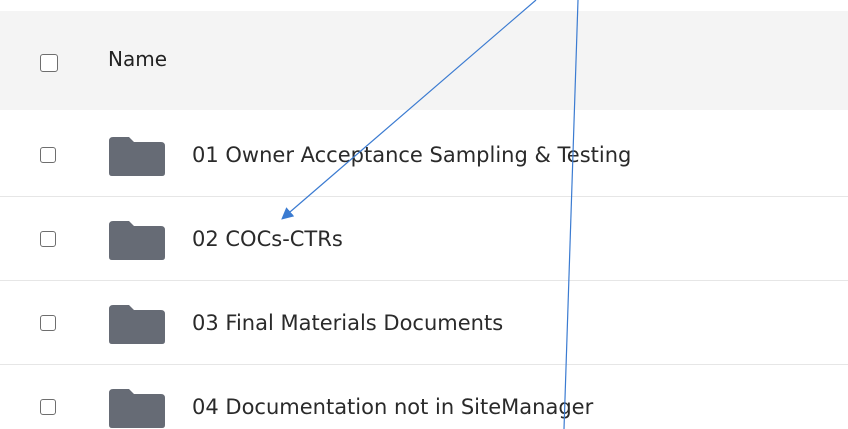  What do you see at coordinates (411, 155) in the screenshot?
I see `folder-name: 01 Owner Acceptance Sampling & Testing` at bounding box center [411, 155].